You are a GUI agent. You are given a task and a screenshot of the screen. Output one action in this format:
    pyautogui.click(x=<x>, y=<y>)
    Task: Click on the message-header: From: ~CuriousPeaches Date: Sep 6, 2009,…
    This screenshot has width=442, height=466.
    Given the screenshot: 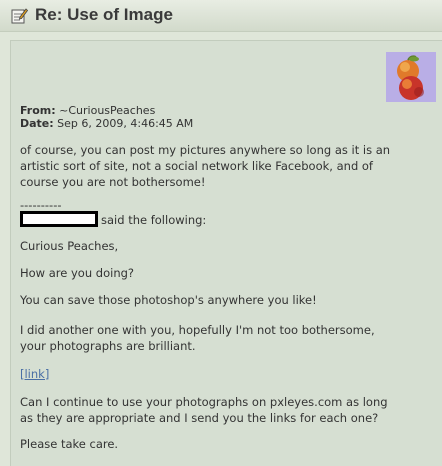 What is the action you would take?
    pyautogui.click(x=106, y=117)
    